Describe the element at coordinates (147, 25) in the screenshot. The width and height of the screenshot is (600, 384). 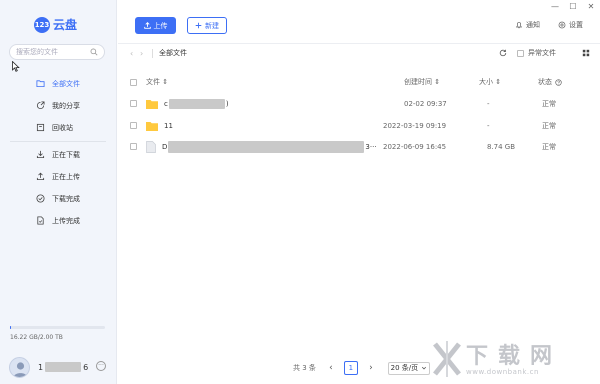
I see `upload-icon` at that location.